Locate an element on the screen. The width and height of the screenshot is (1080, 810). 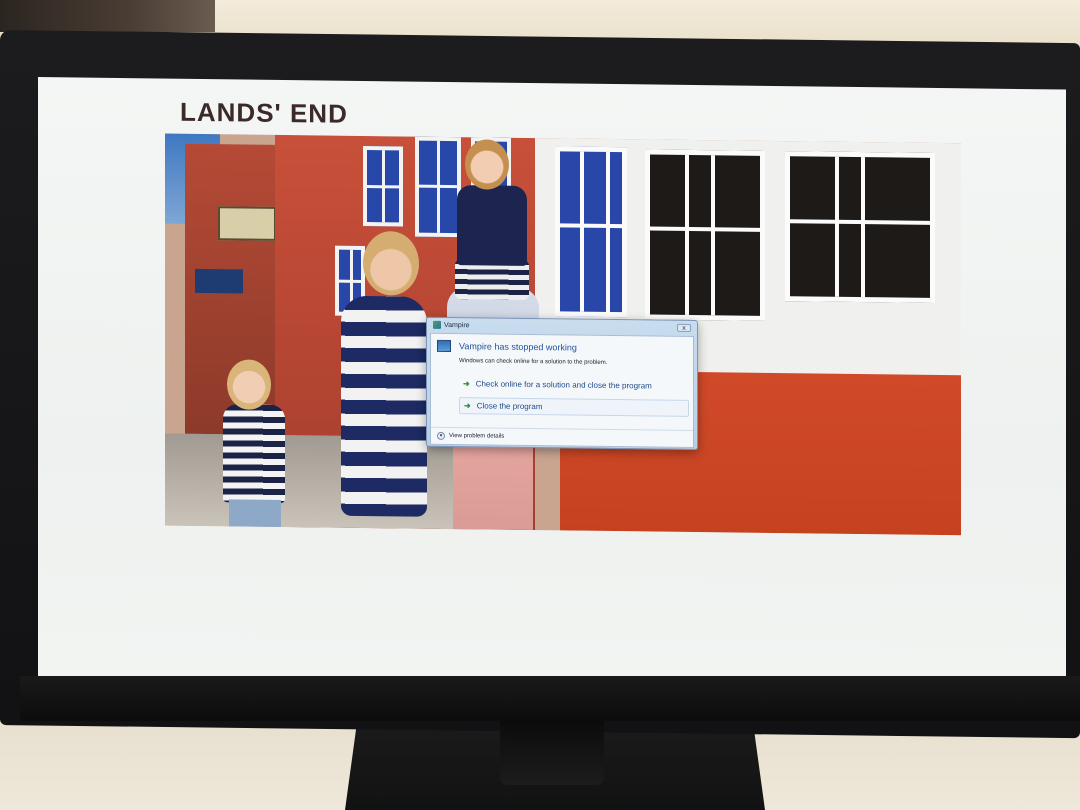
dialog-title-text: Vampire is located at coordinates (457, 325).